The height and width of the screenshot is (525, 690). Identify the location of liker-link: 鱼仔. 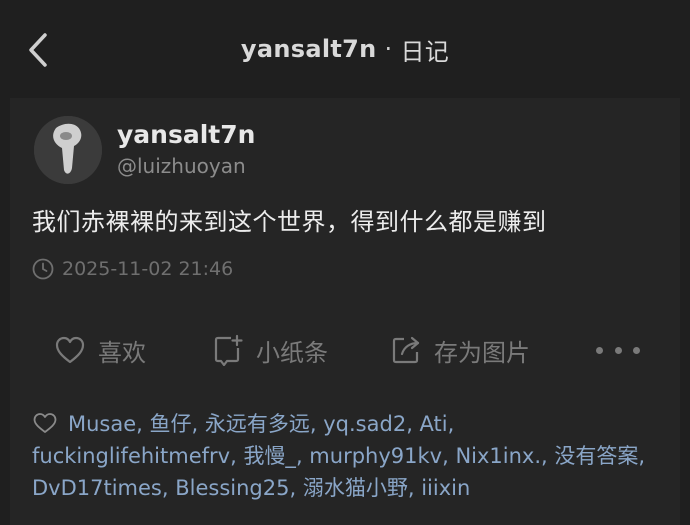
(171, 424).